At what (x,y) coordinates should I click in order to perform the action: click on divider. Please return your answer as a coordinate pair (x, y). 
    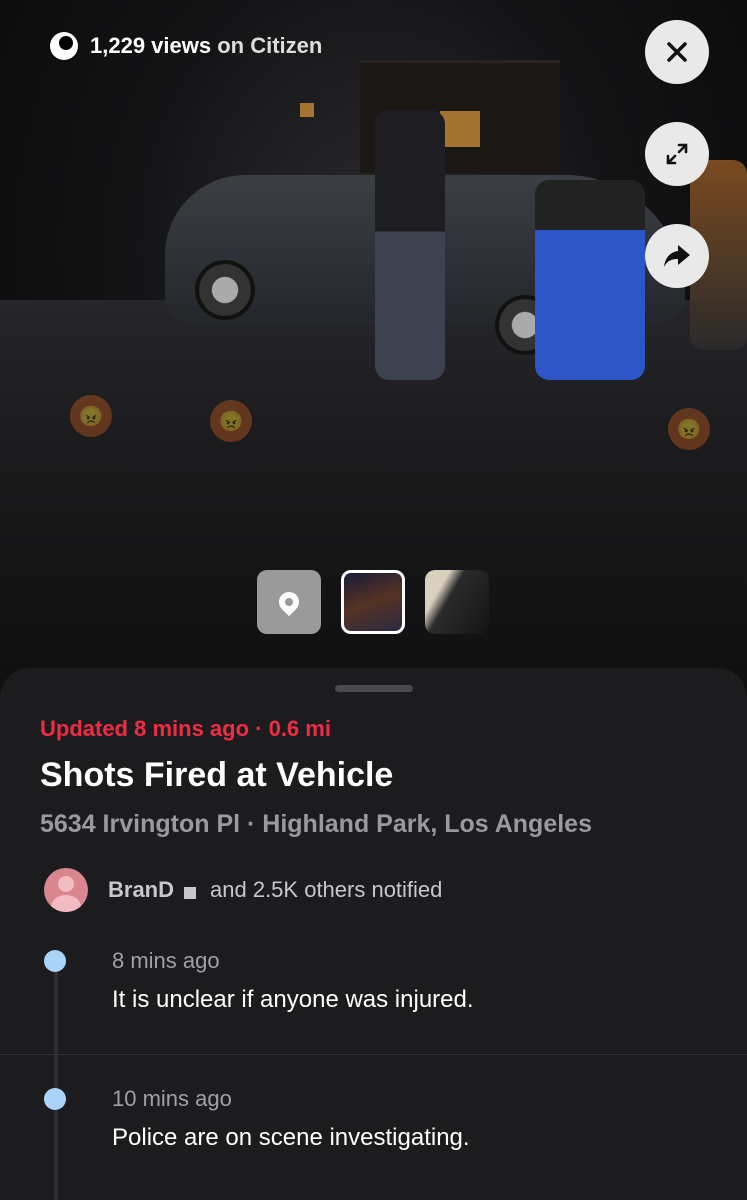
    Looking at the image, I should click on (373, 1054).